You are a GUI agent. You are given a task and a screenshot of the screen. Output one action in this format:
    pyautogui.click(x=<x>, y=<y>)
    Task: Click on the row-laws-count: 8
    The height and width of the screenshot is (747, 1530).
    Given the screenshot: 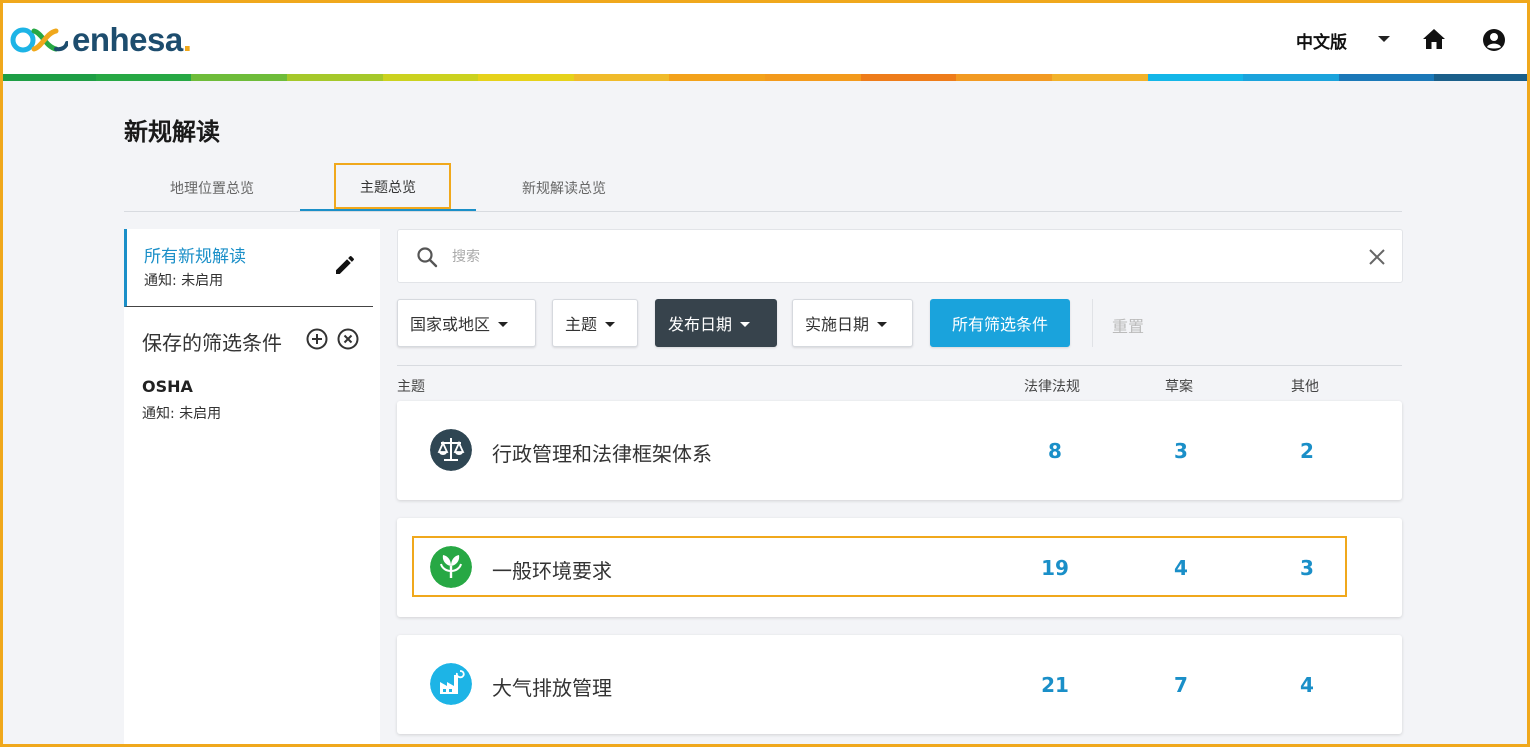 What is the action you would take?
    pyautogui.click(x=1055, y=451)
    